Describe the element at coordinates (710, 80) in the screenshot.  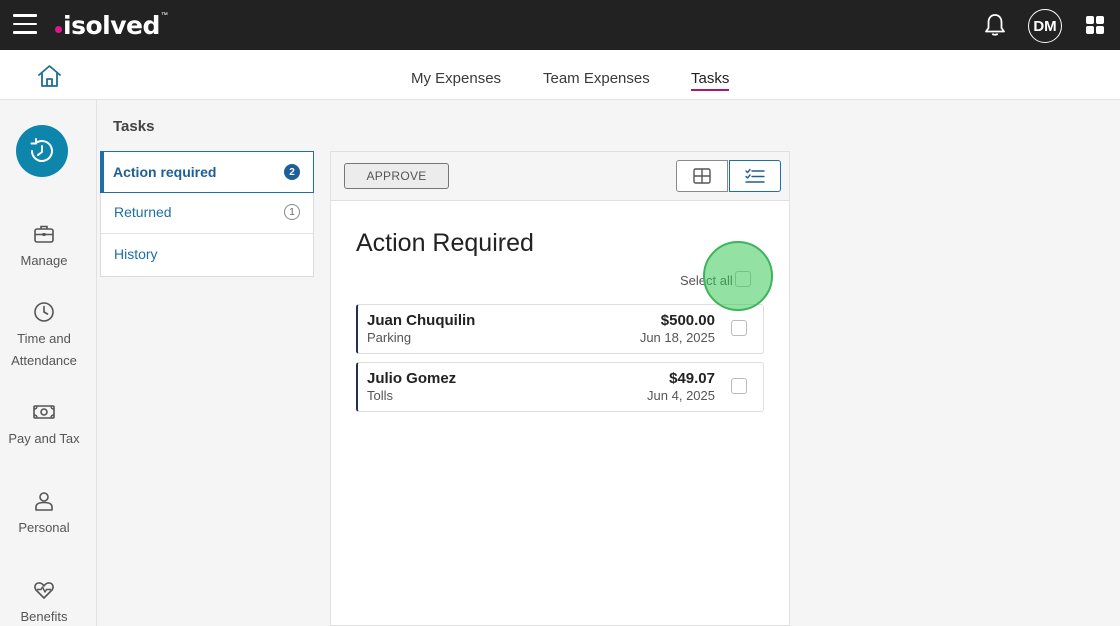
I see `tab-tasks: Tasks` at that location.